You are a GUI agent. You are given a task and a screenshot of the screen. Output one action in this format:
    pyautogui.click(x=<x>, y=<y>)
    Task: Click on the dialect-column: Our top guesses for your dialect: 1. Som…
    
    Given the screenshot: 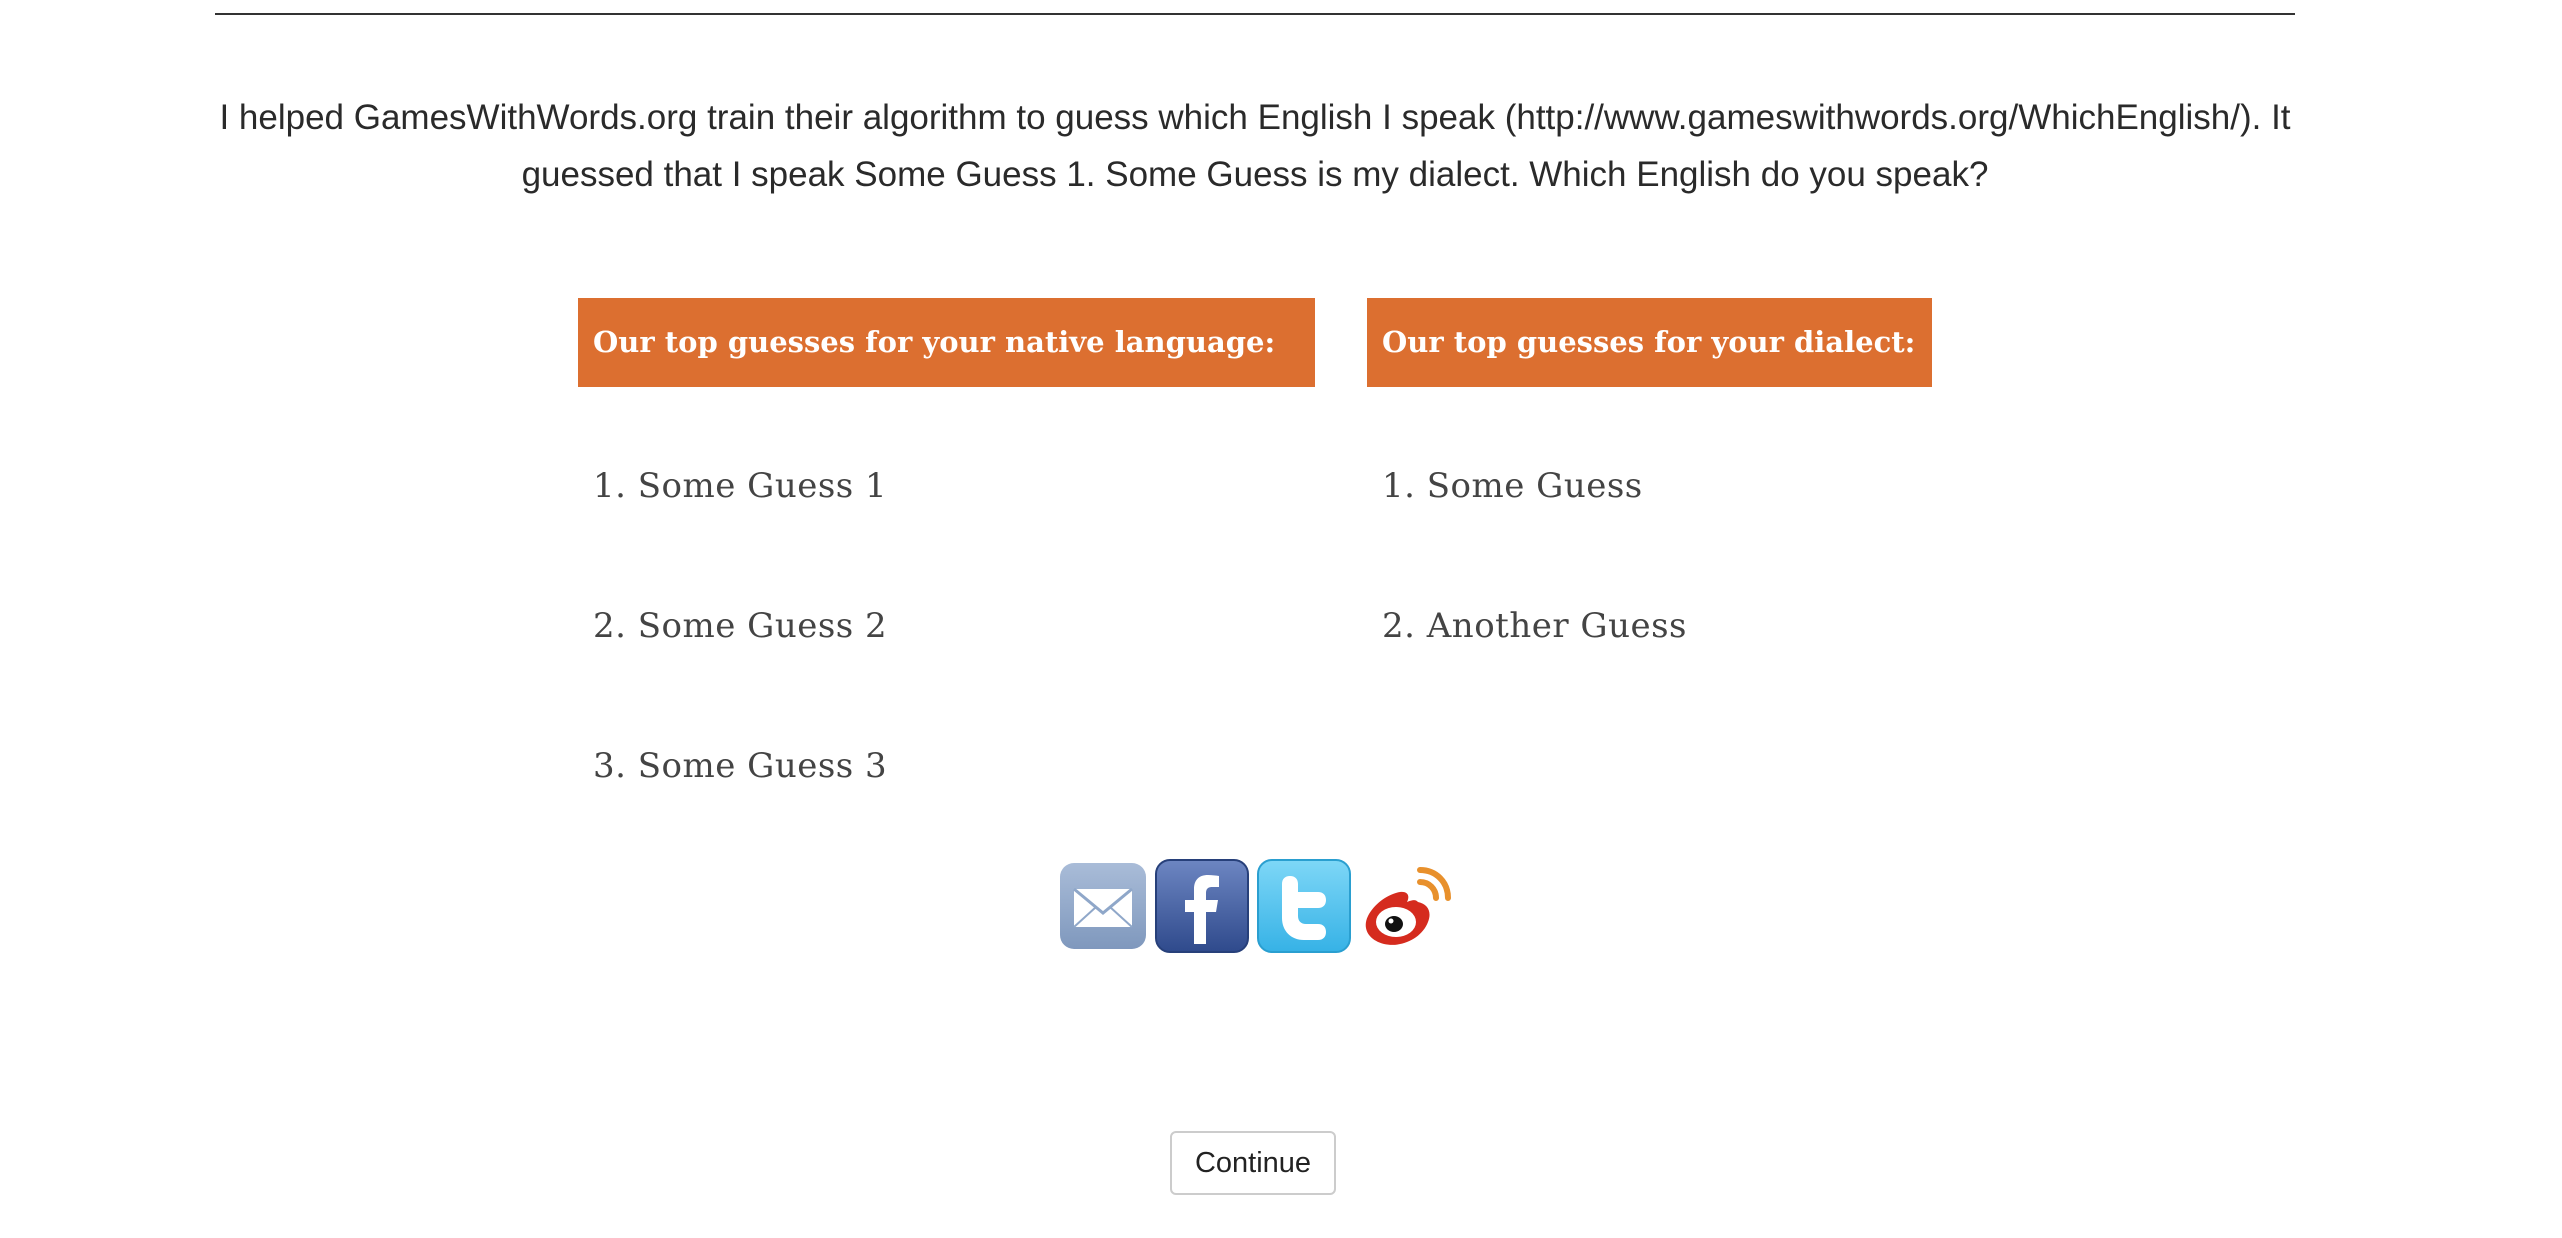 What is the action you would take?
    pyautogui.click(x=1649, y=472)
    